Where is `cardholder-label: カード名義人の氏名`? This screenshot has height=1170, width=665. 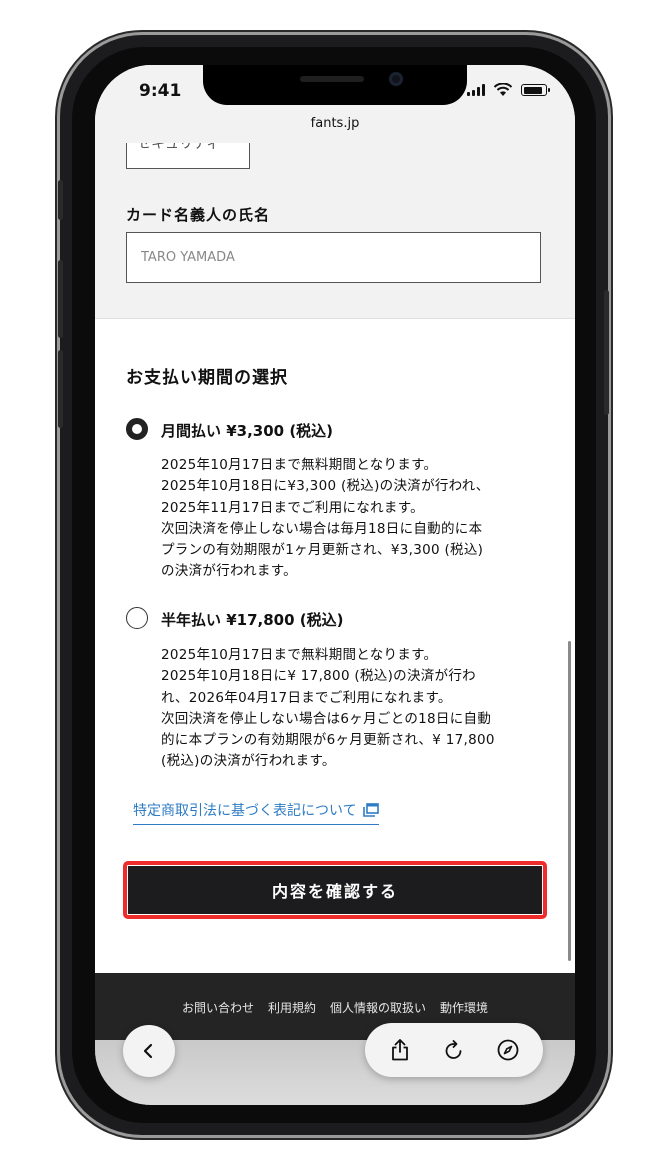
cardholder-label: カード名義人の氏名 is located at coordinates (198, 215).